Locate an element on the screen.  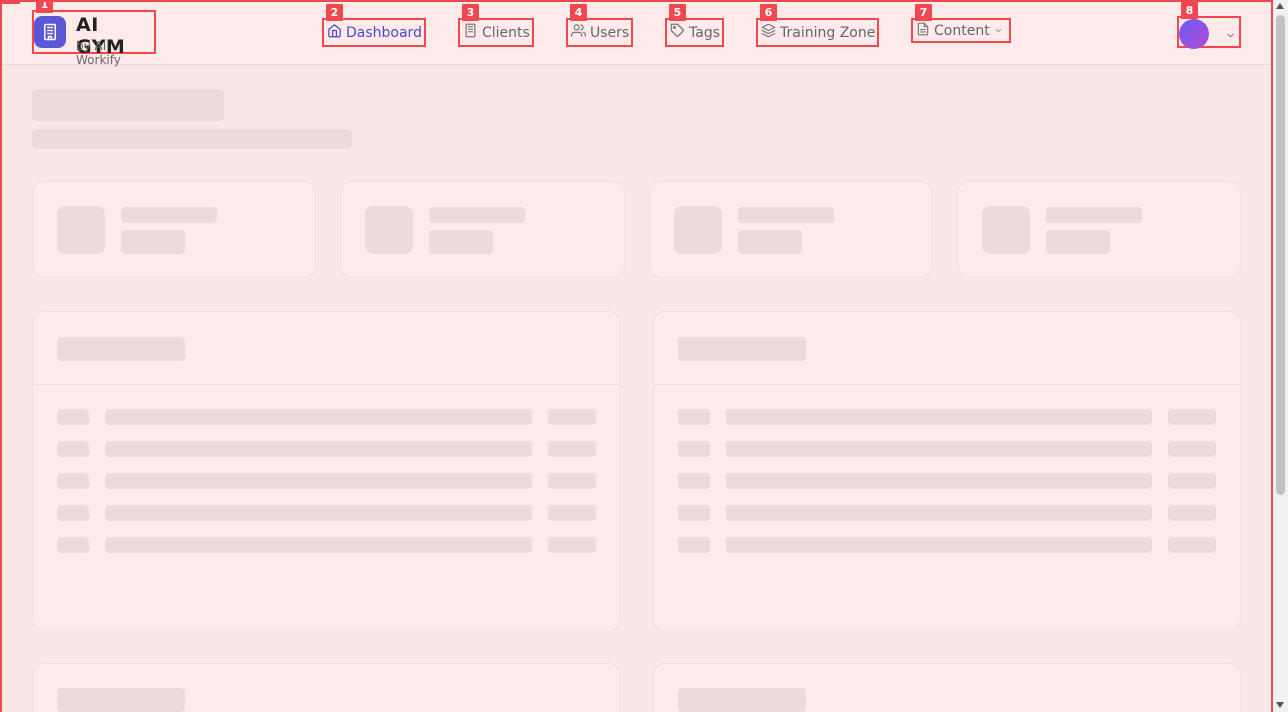
skeleton-page-subtitle is located at coordinates (192, 139).